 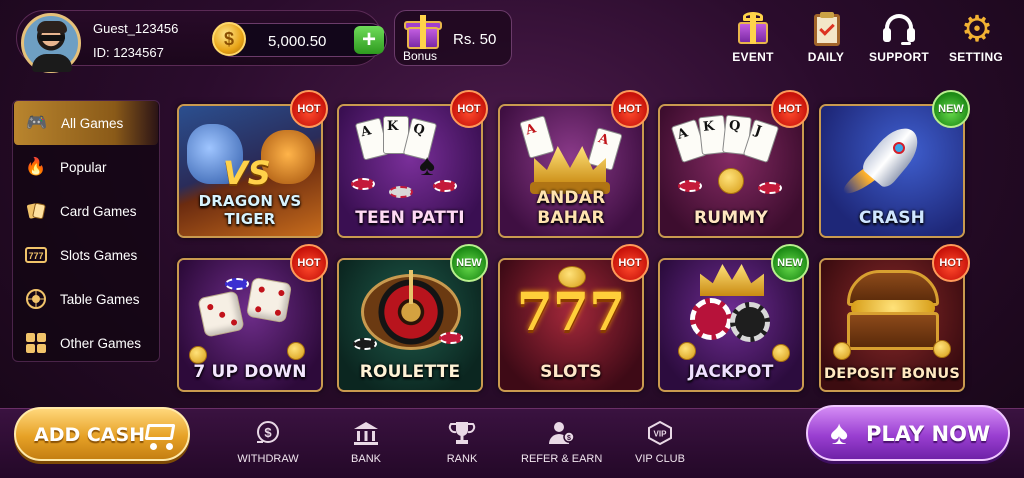 What do you see at coordinates (101, 343) in the screenshot?
I see `sidebar-item-label: Other Games` at bounding box center [101, 343].